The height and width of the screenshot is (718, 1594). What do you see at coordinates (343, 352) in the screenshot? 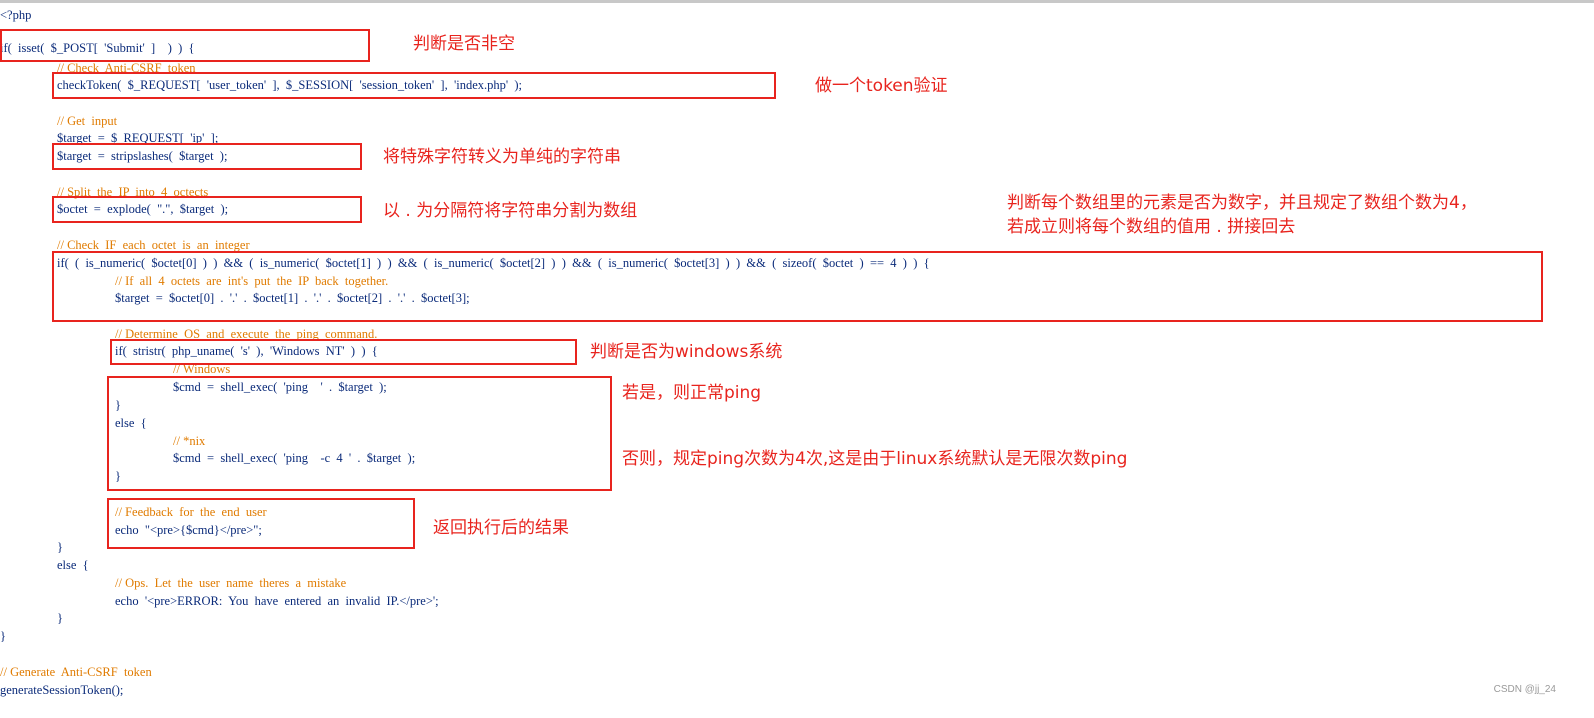
I see `highlight-box-stristr` at bounding box center [343, 352].